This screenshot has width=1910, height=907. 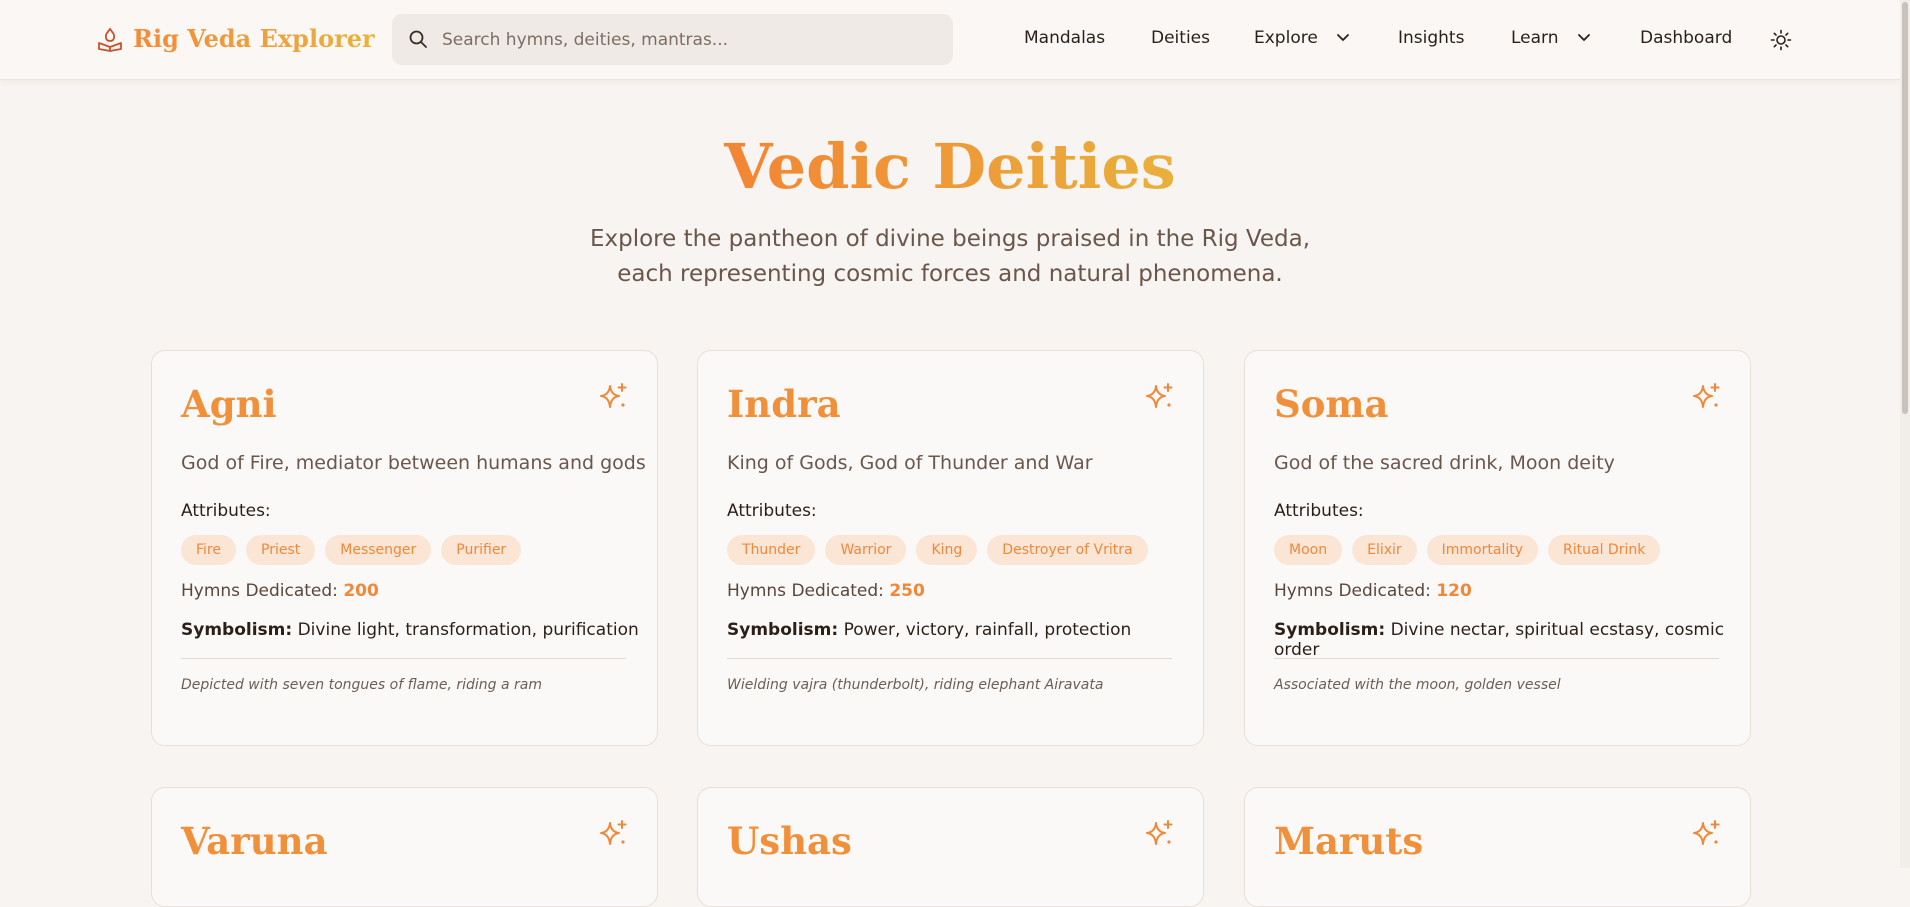 What do you see at coordinates (1905, 434) in the screenshot?
I see `page-scrollbar` at bounding box center [1905, 434].